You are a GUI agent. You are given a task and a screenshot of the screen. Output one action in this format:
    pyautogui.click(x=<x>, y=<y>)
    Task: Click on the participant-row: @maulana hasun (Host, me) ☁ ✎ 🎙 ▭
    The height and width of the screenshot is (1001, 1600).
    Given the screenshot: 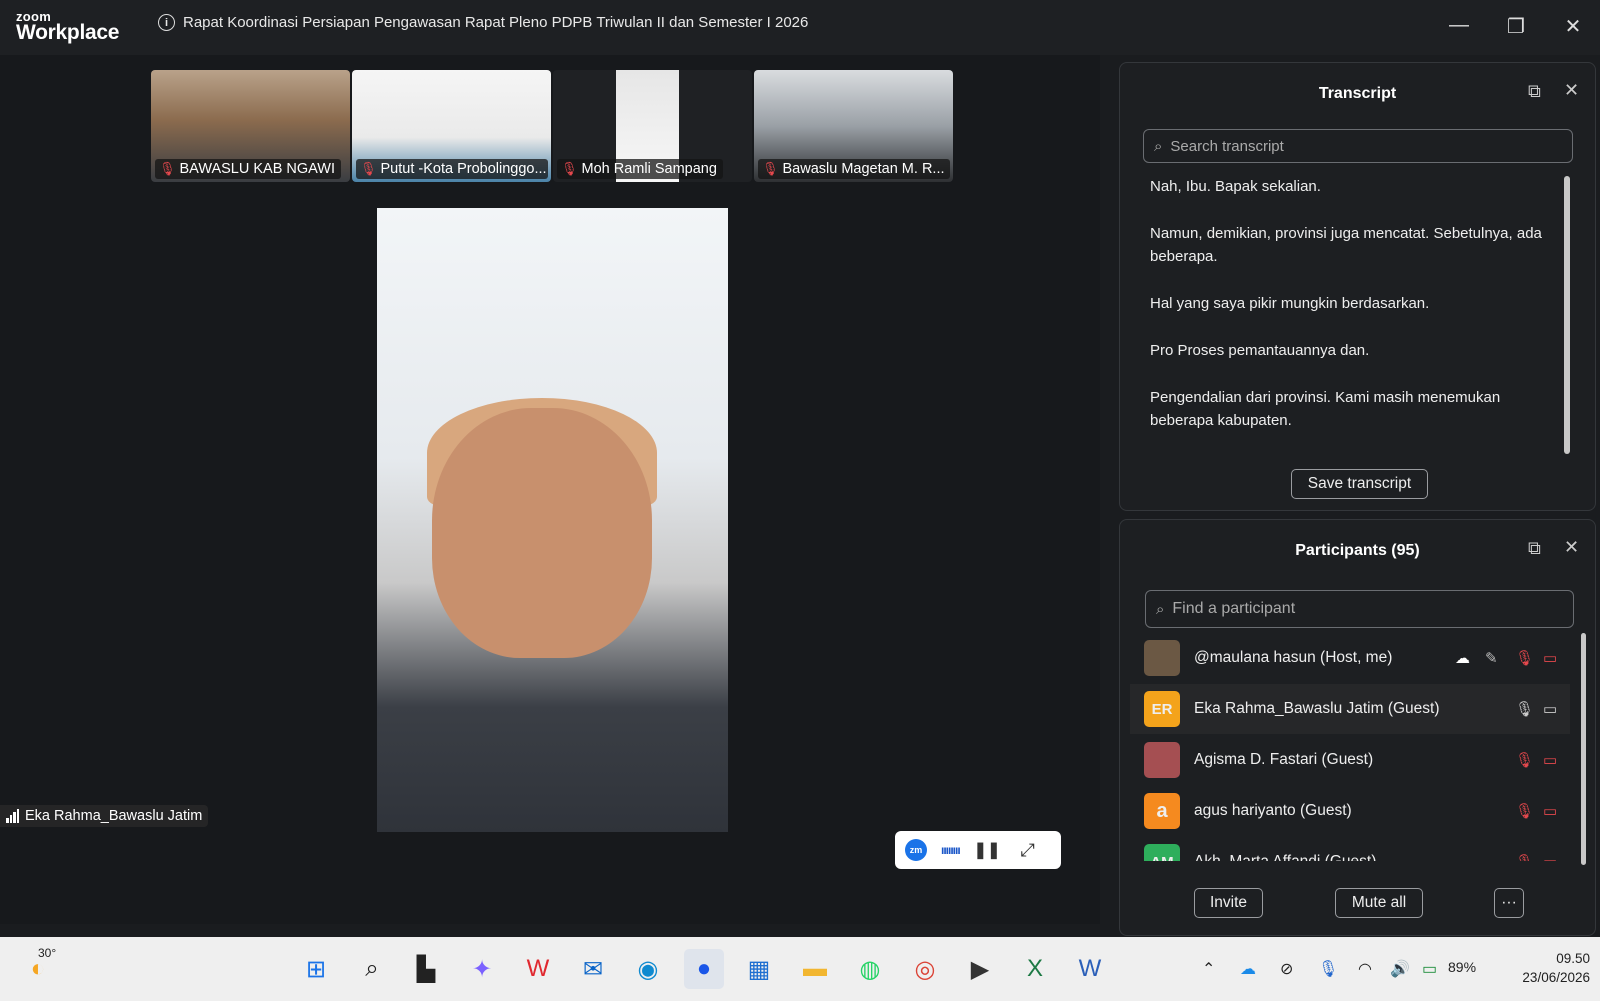 What is the action you would take?
    pyautogui.click(x=1350, y=658)
    